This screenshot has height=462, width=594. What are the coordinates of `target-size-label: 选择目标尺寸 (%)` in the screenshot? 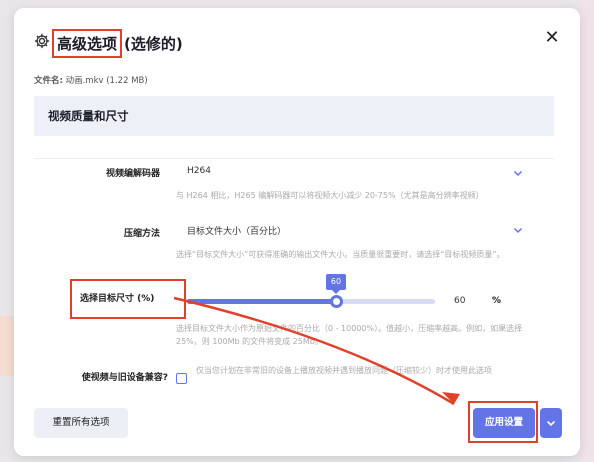 It's located at (128, 299).